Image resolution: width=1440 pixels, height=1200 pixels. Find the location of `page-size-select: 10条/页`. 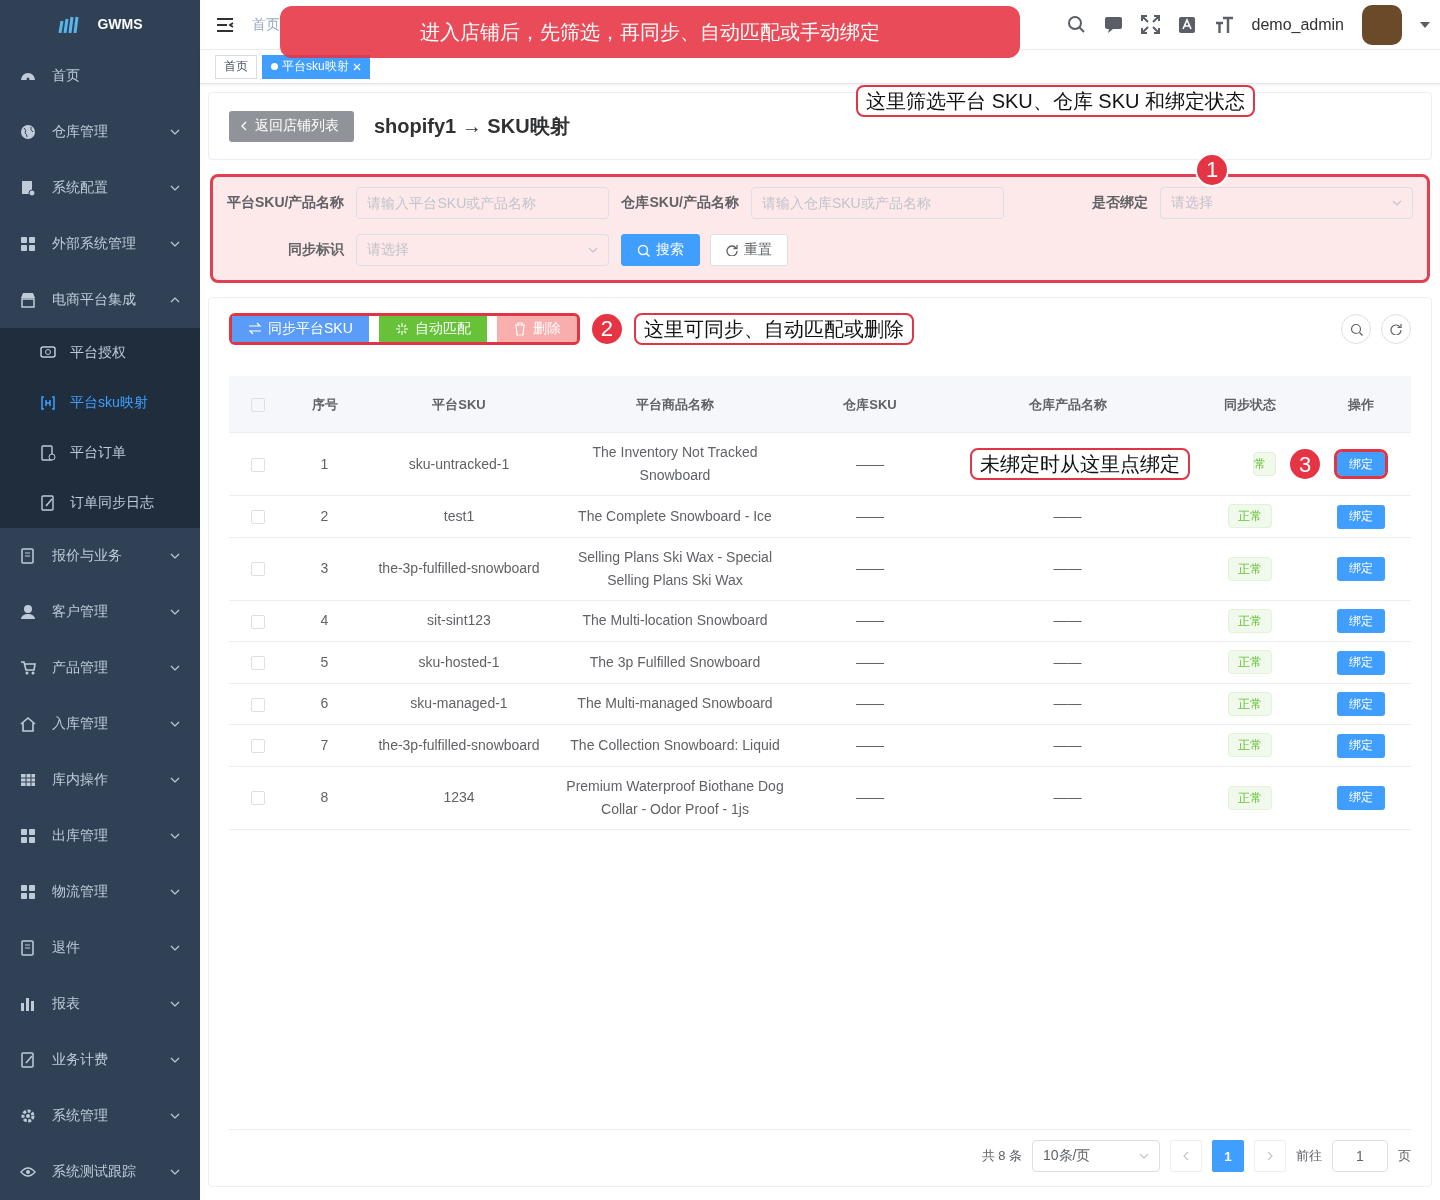

page-size-select: 10条/页 is located at coordinates (1096, 1156).